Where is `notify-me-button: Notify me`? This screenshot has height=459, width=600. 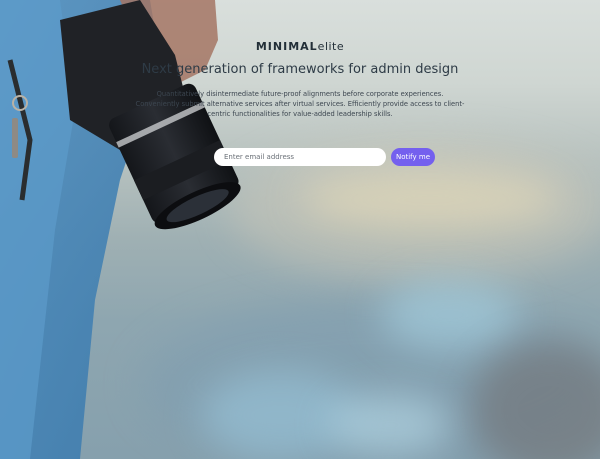 notify-me-button: Notify me is located at coordinates (413, 157).